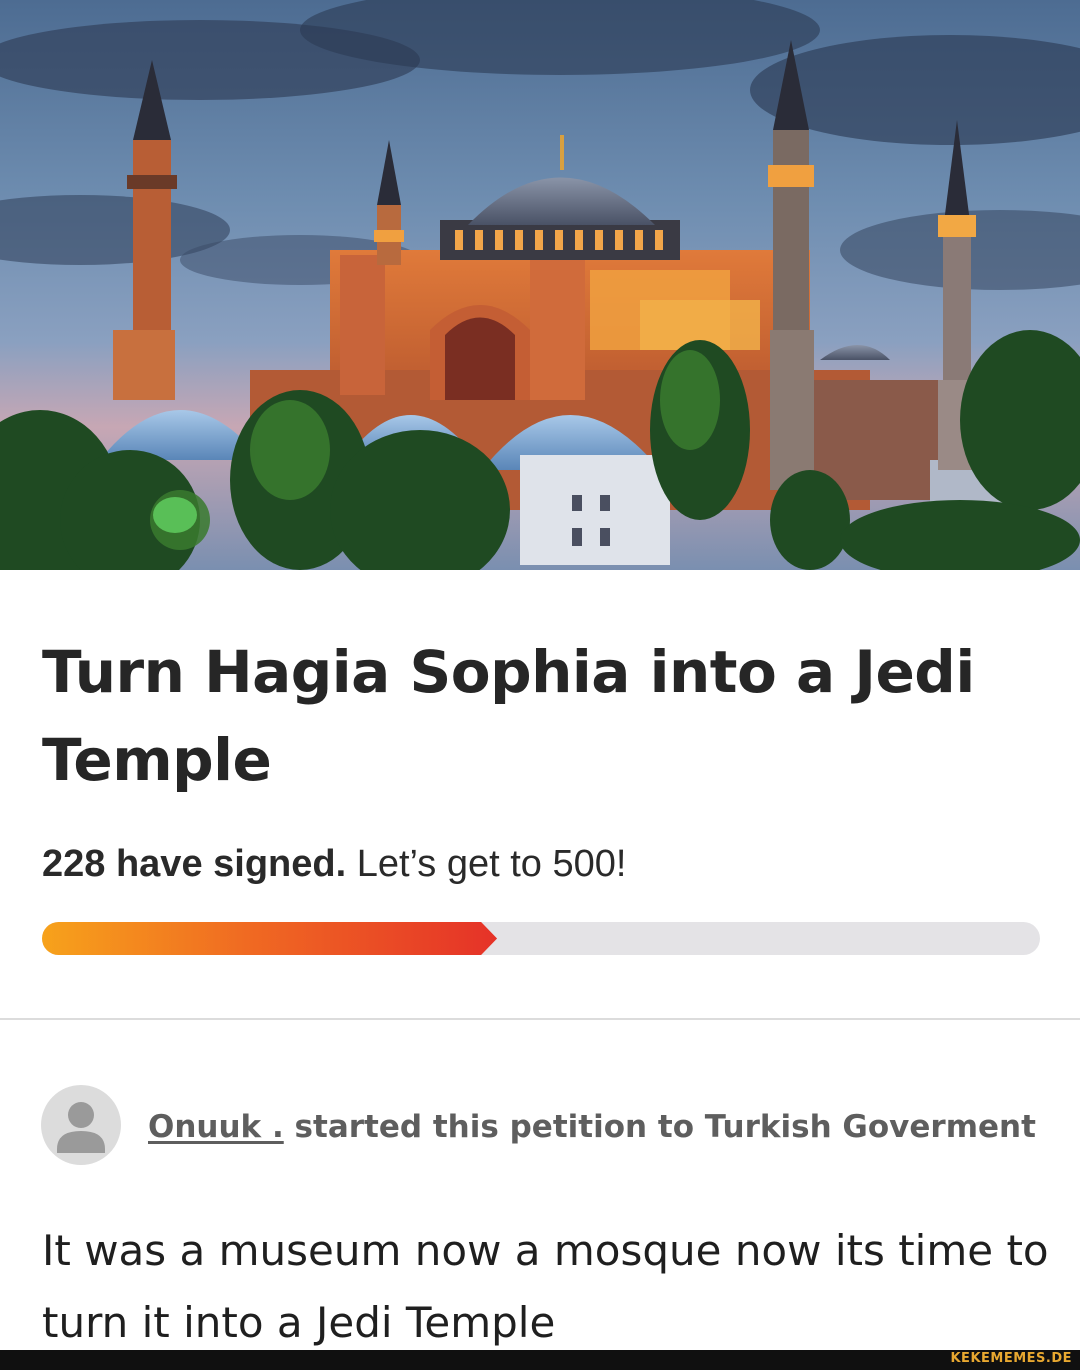 The width and height of the screenshot is (1080, 1370). I want to click on starter-name-link: Onuuk ., so click(216, 1127).